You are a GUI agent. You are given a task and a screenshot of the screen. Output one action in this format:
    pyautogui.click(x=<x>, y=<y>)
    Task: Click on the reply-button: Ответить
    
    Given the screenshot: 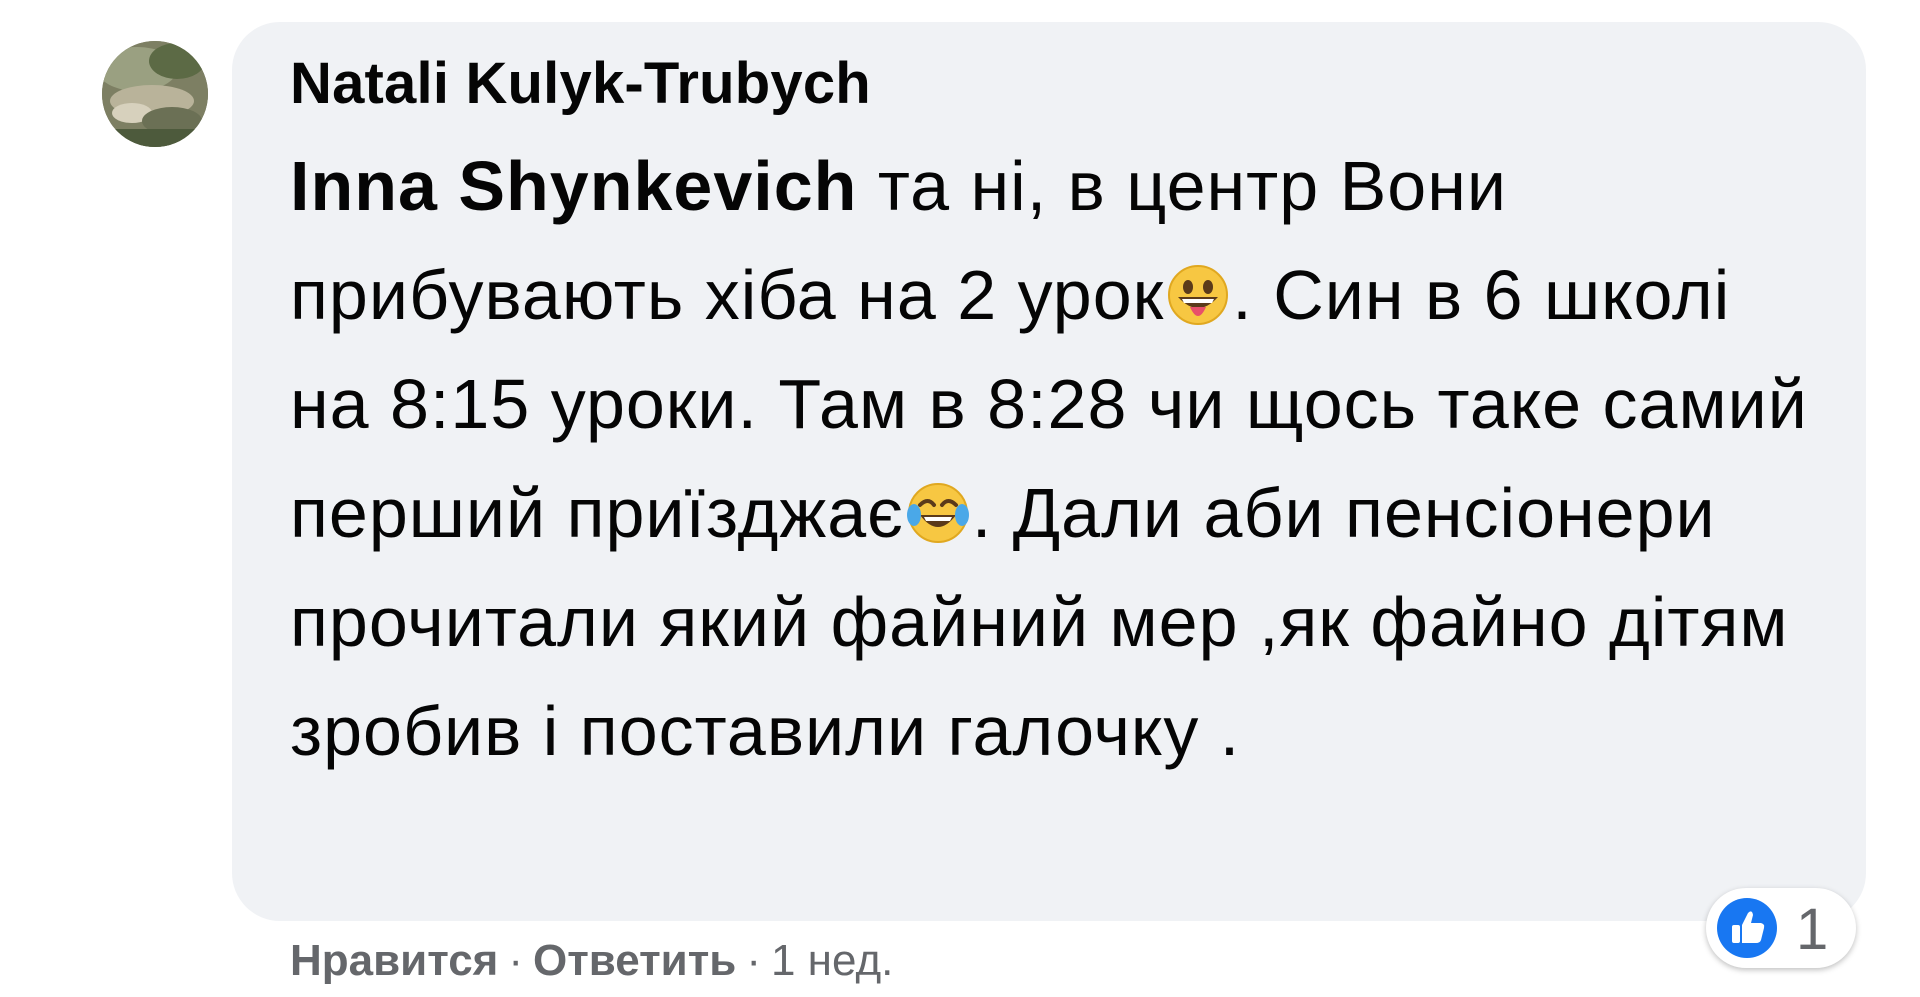 What is the action you would take?
    pyautogui.click(x=634, y=960)
    